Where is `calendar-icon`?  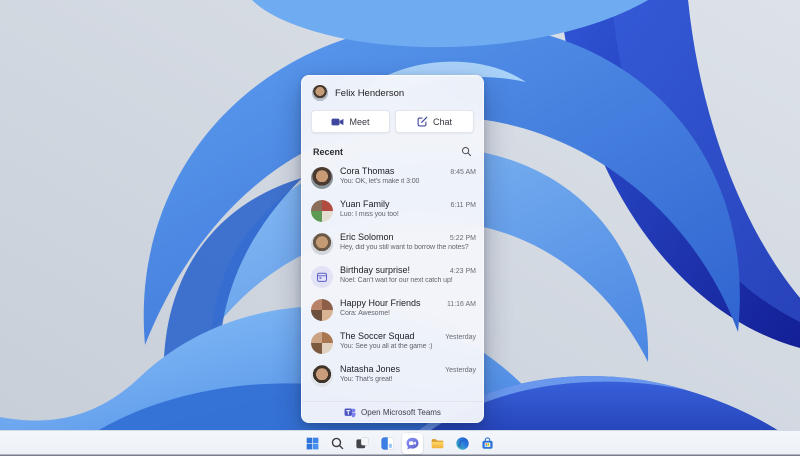 calendar-icon is located at coordinates (322, 277).